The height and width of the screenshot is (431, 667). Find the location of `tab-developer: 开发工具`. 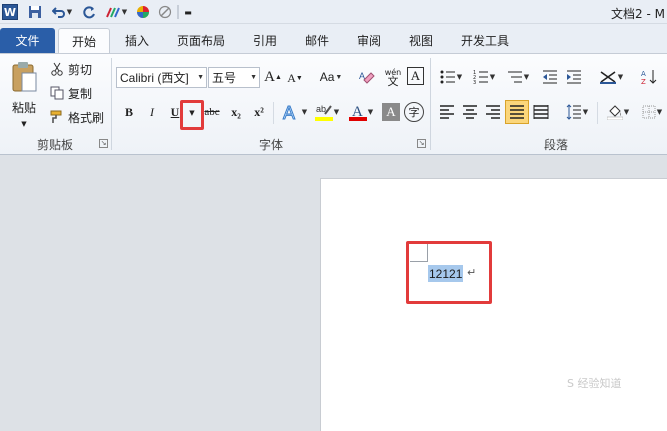

tab-developer: 开发工具 is located at coordinates (485, 40).